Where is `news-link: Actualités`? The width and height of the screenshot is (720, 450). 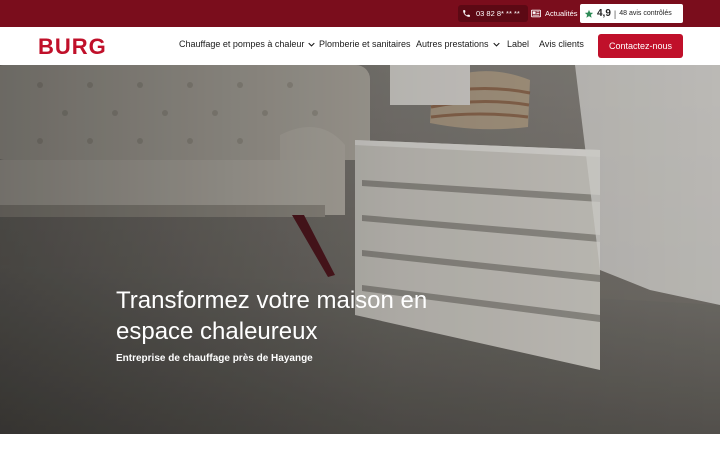
news-link: Actualités is located at coordinates (554, 13).